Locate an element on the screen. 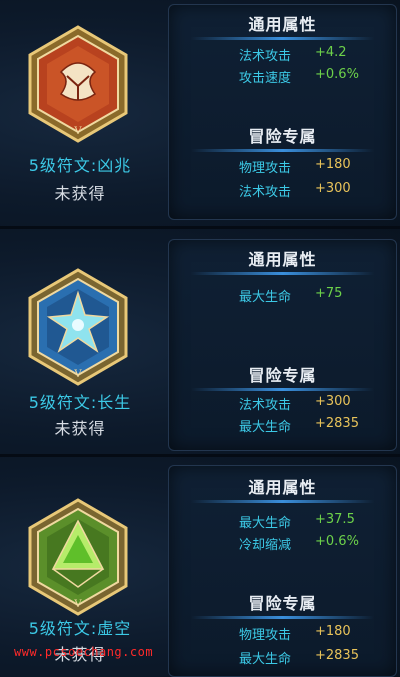  rune-name: 5级符文:虚空 is located at coordinates (80, 628).